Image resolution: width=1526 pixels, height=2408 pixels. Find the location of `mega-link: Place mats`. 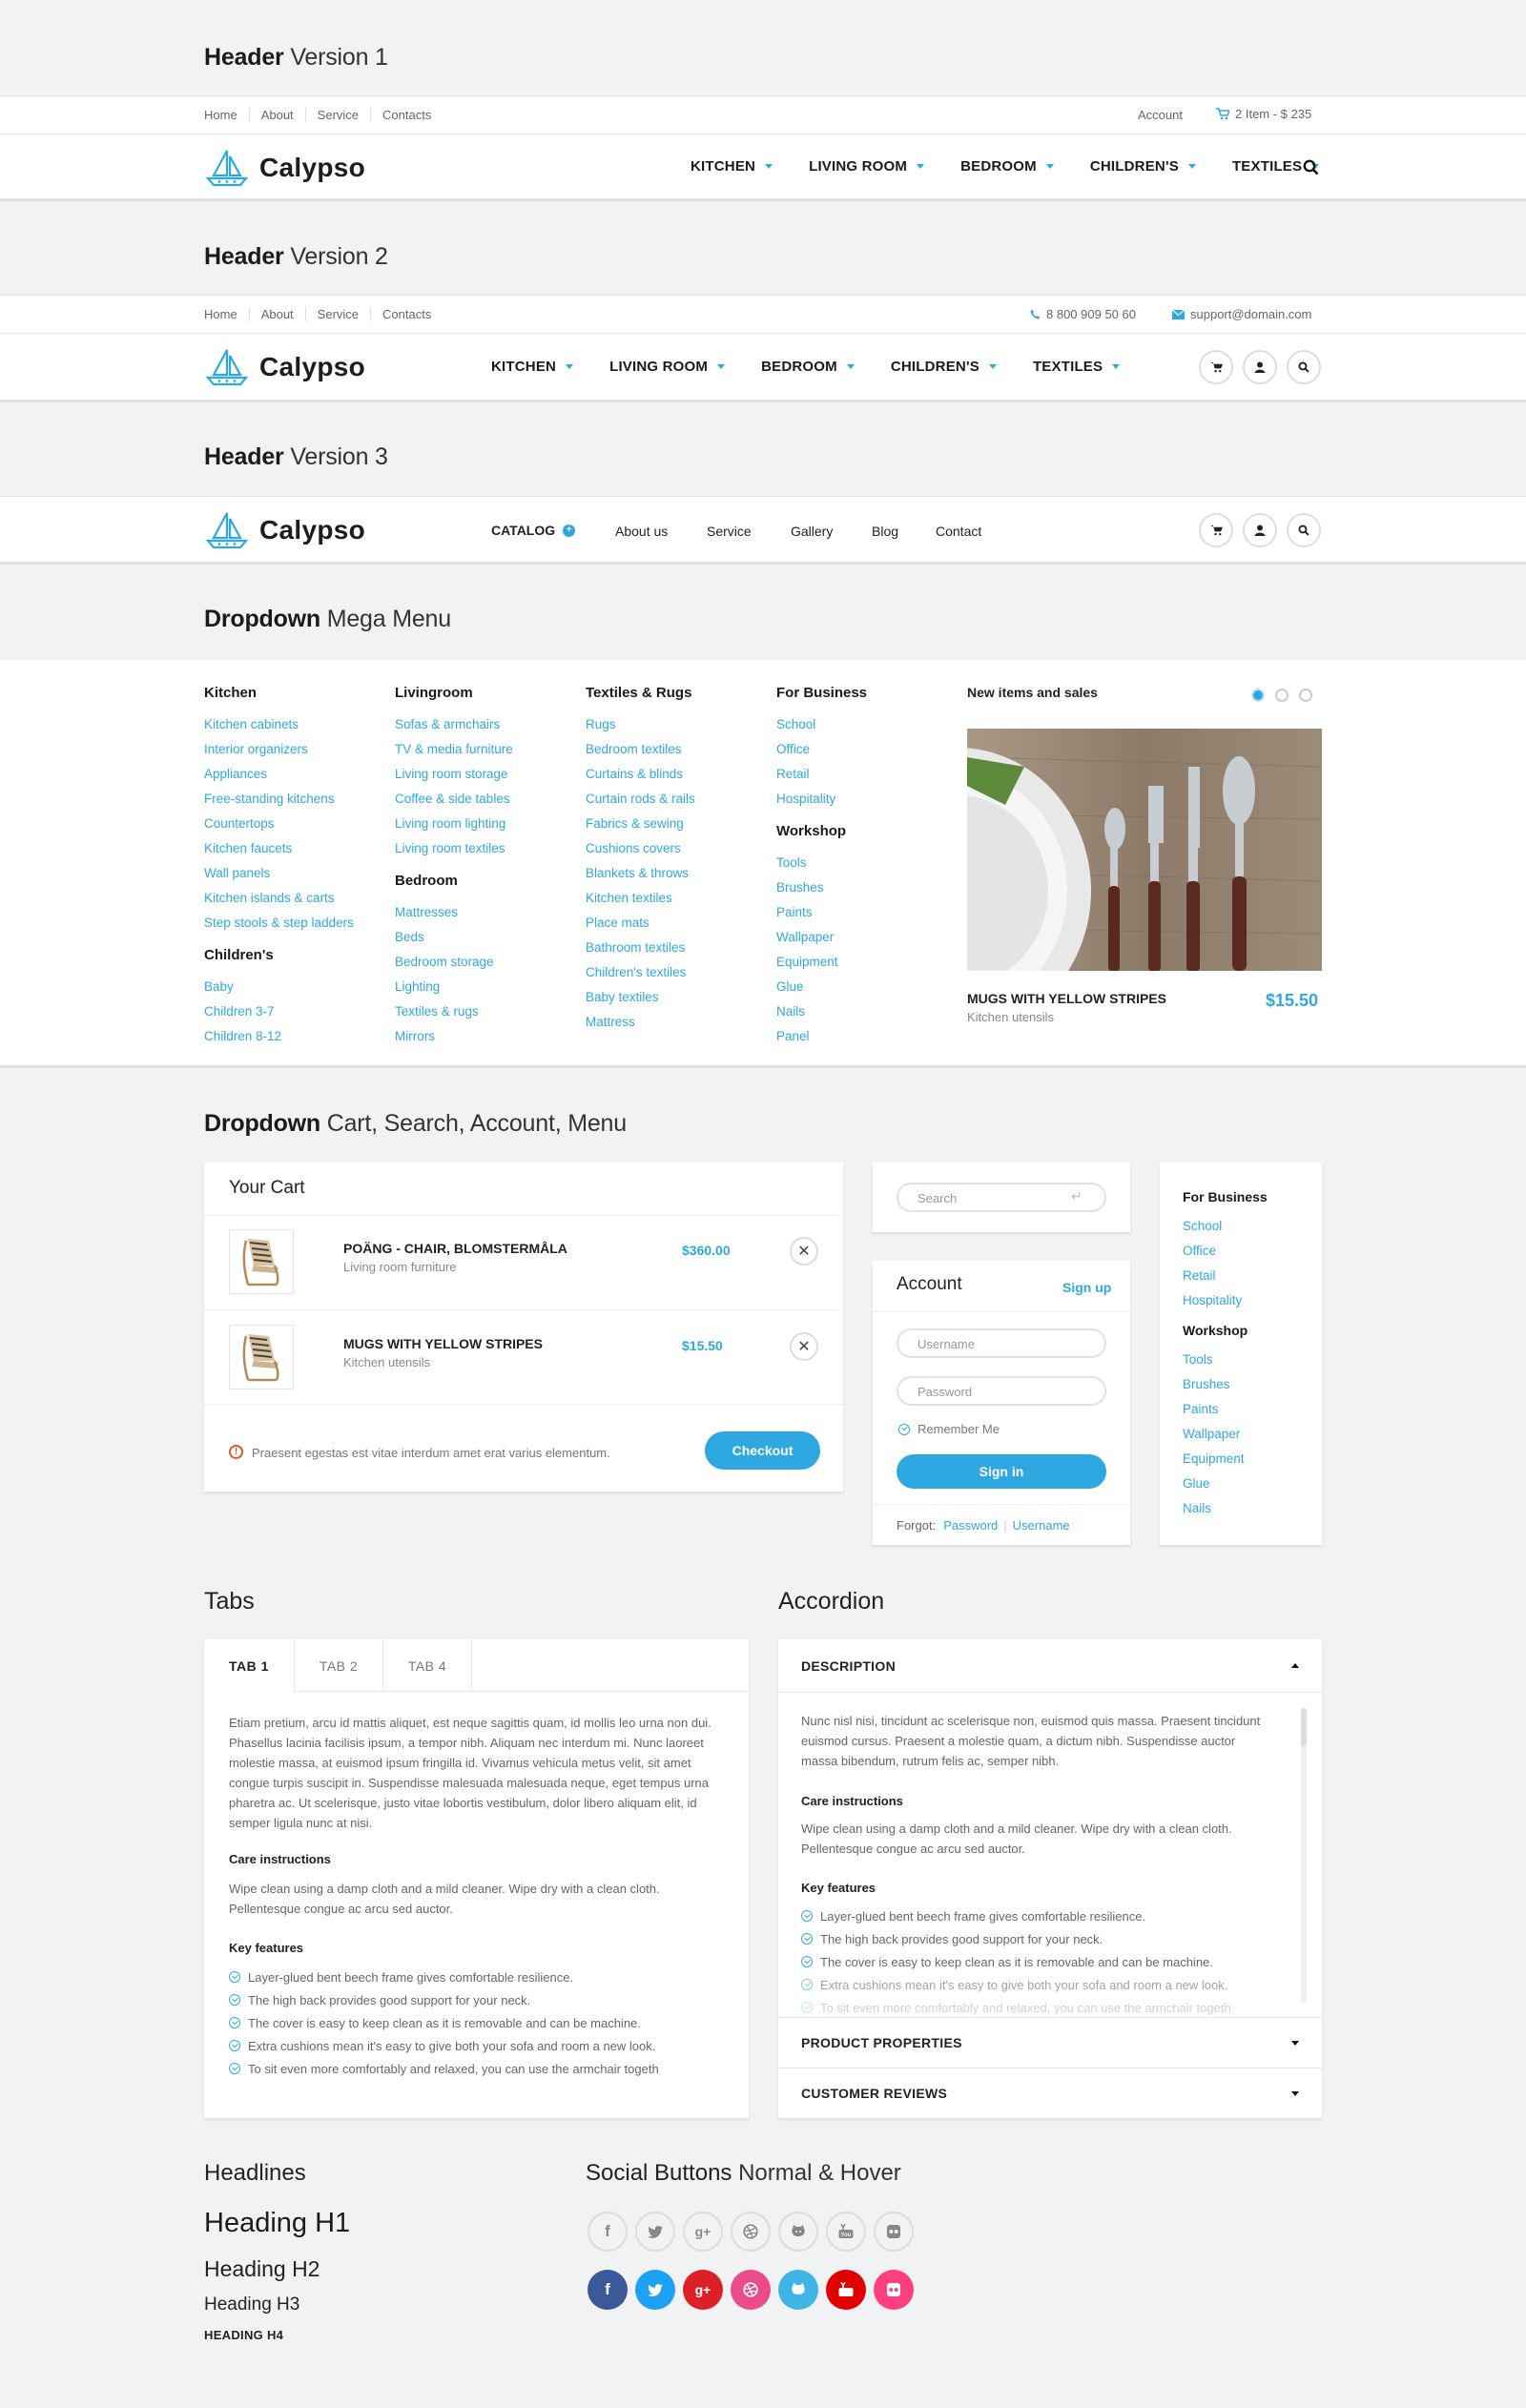

mega-link: Place mats is located at coordinates (640, 923).